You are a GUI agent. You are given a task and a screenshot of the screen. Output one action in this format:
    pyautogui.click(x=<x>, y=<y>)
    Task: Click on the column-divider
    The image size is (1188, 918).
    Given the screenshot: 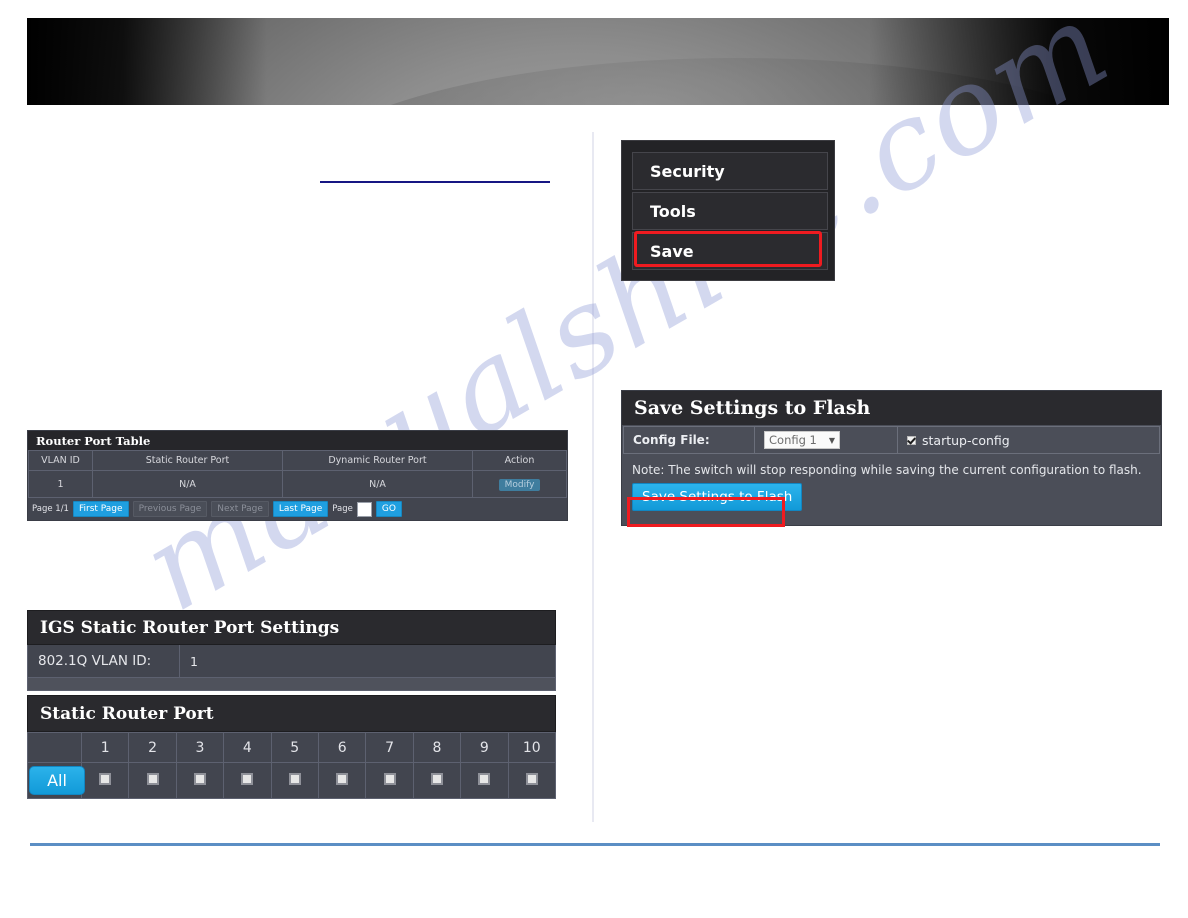 What is the action you would take?
    pyautogui.click(x=593, y=477)
    